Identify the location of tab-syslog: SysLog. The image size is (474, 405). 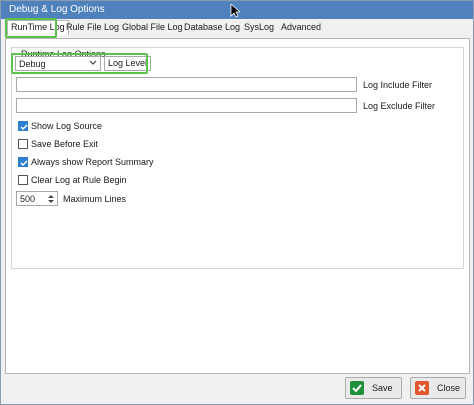
(259, 27).